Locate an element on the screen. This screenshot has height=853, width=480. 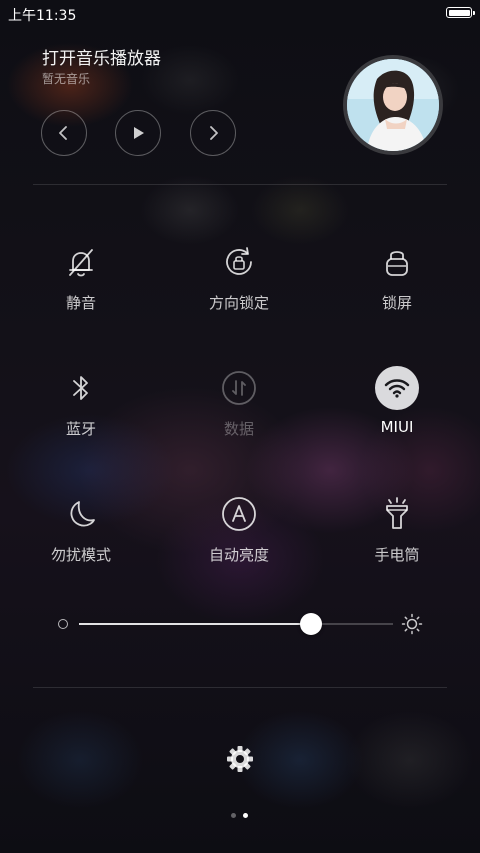
divider-top is located at coordinates (240, 184).